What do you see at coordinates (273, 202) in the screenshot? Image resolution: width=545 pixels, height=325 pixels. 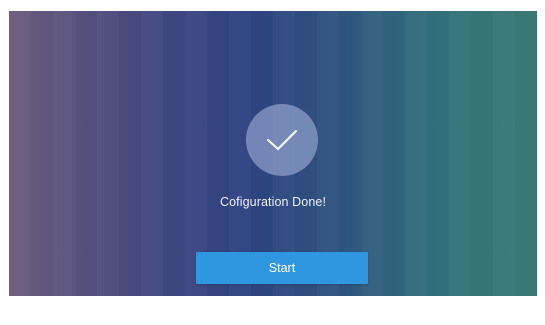 I see `status-message: Cofiguration Done!` at bounding box center [273, 202].